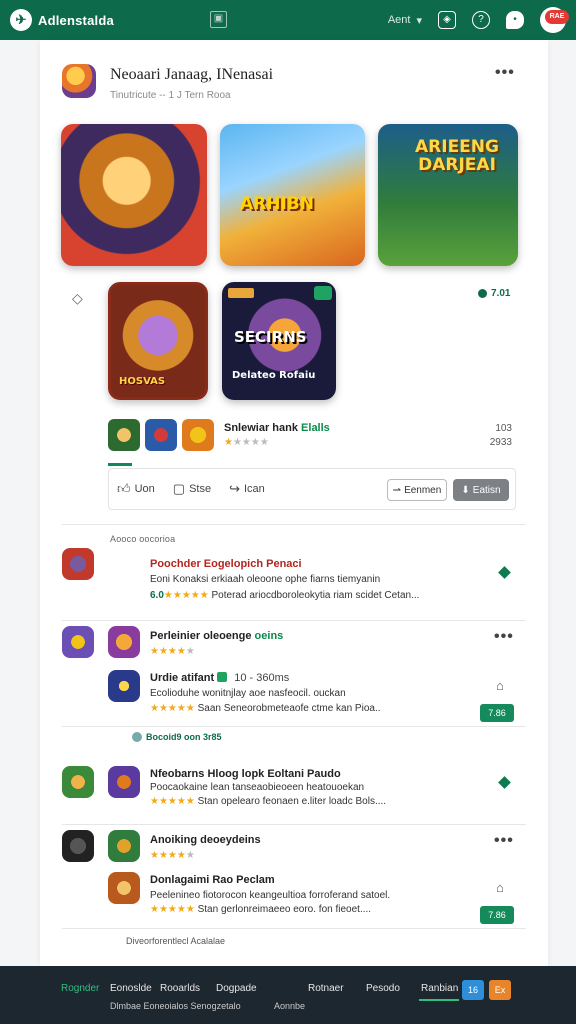 The height and width of the screenshot is (1024, 576). What do you see at coordinates (177, 737) in the screenshot?
I see `sub-section-label: Bocoid9 oon 3r85` at bounding box center [177, 737].